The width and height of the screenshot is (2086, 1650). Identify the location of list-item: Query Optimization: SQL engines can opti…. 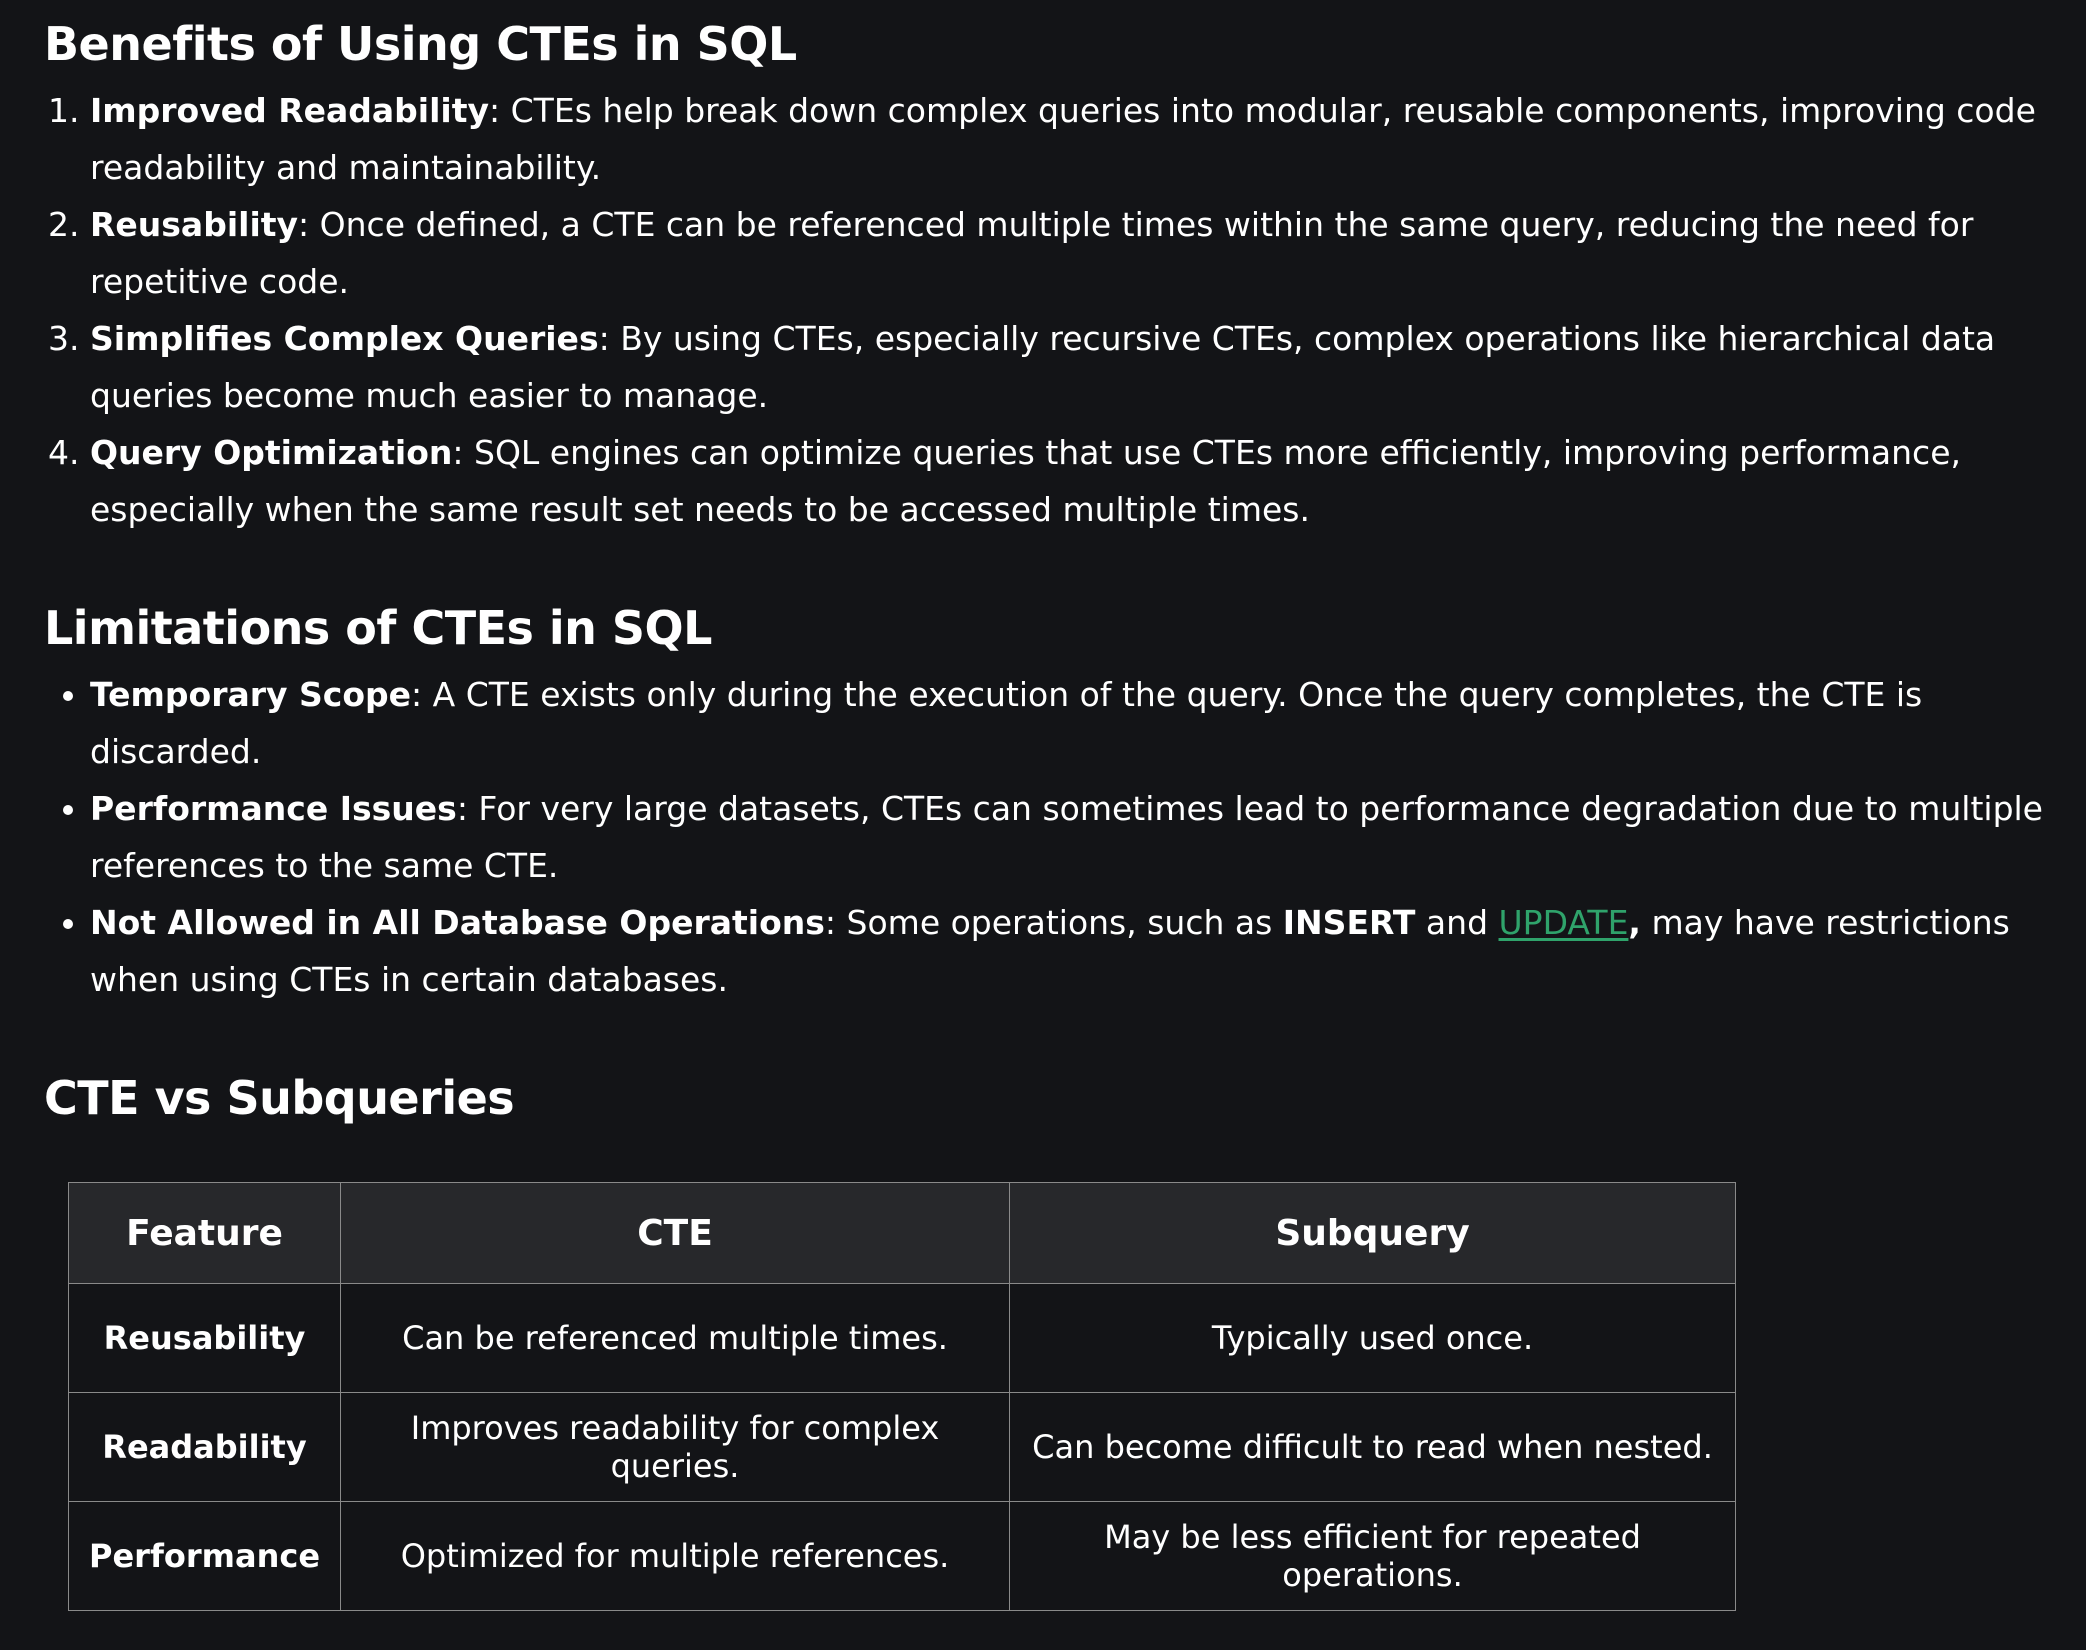
(1088, 481).